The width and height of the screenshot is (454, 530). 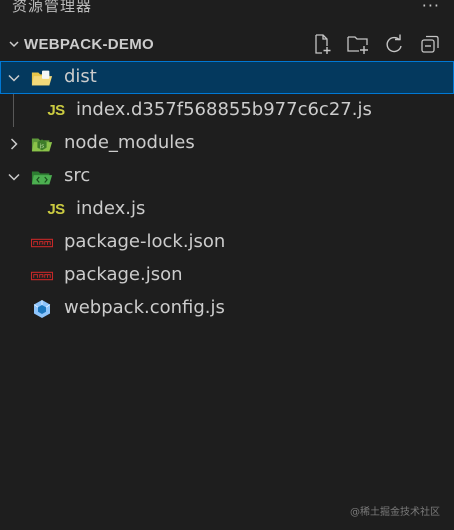 What do you see at coordinates (227, 77) in the screenshot?
I see `tree-item-dist: dist` at bounding box center [227, 77].